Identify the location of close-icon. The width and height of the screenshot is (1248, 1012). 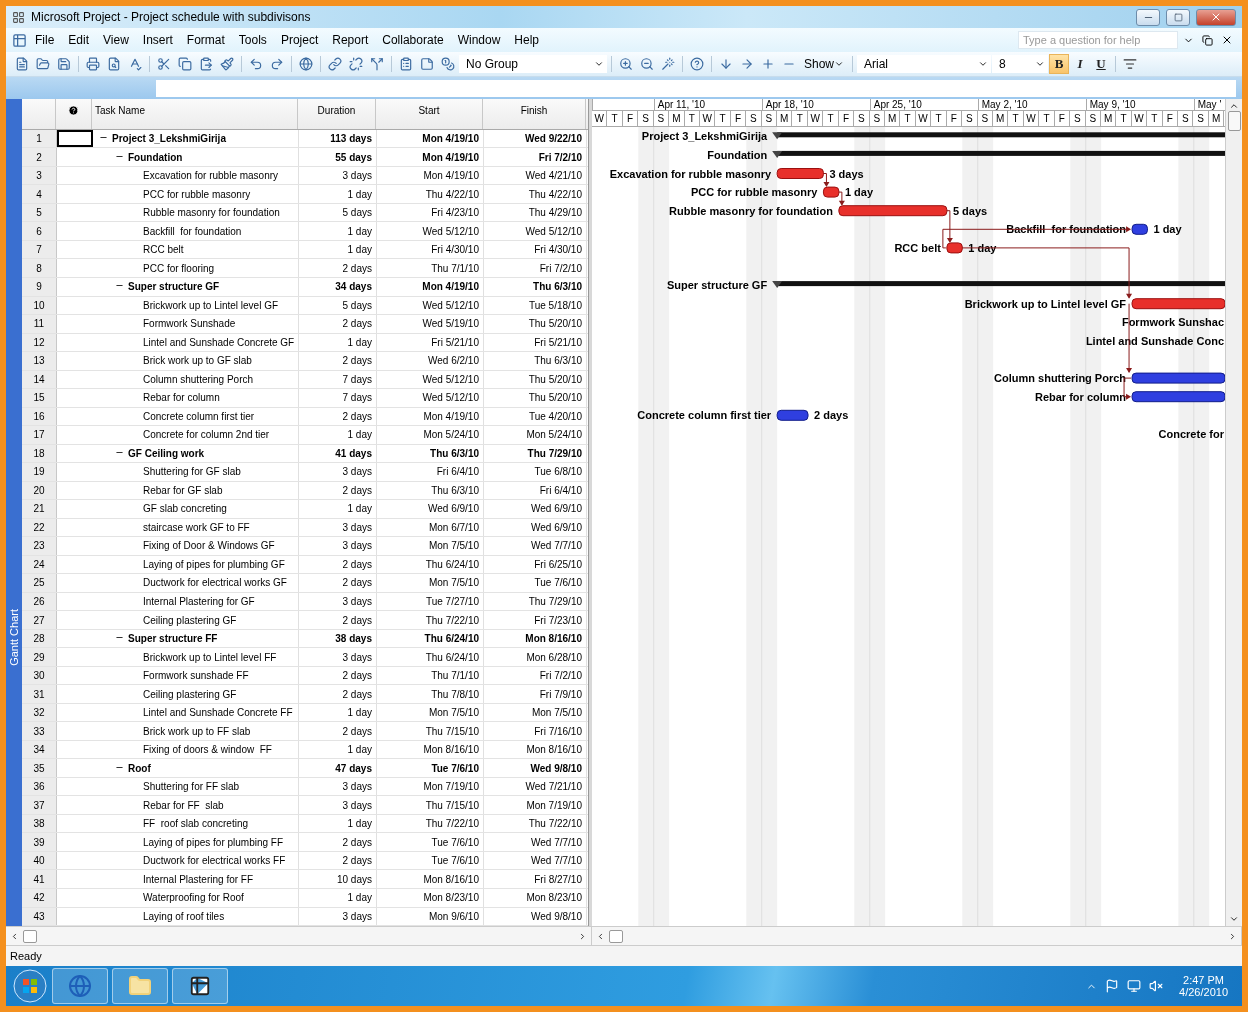
(1227, 40).